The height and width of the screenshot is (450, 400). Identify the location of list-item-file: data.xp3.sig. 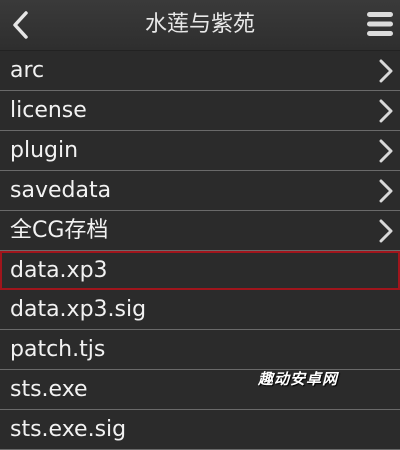
(200, 310).